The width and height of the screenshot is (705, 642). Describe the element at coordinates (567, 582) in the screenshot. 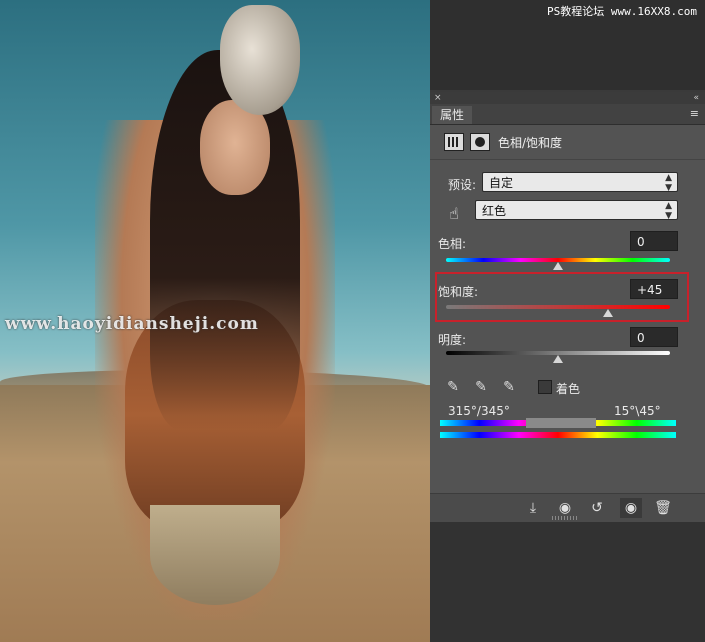

I see `workspace-lower-area` at that location.